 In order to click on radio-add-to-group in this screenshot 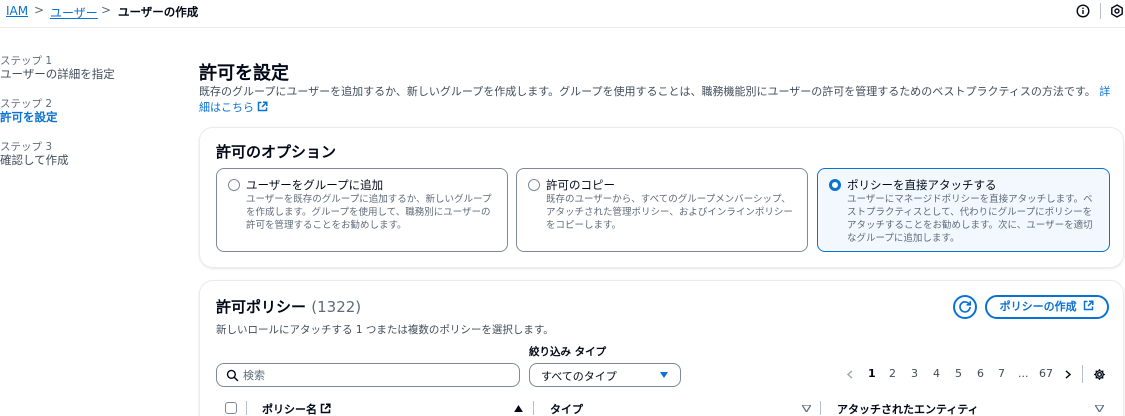, I will do `click(234, 185)`.